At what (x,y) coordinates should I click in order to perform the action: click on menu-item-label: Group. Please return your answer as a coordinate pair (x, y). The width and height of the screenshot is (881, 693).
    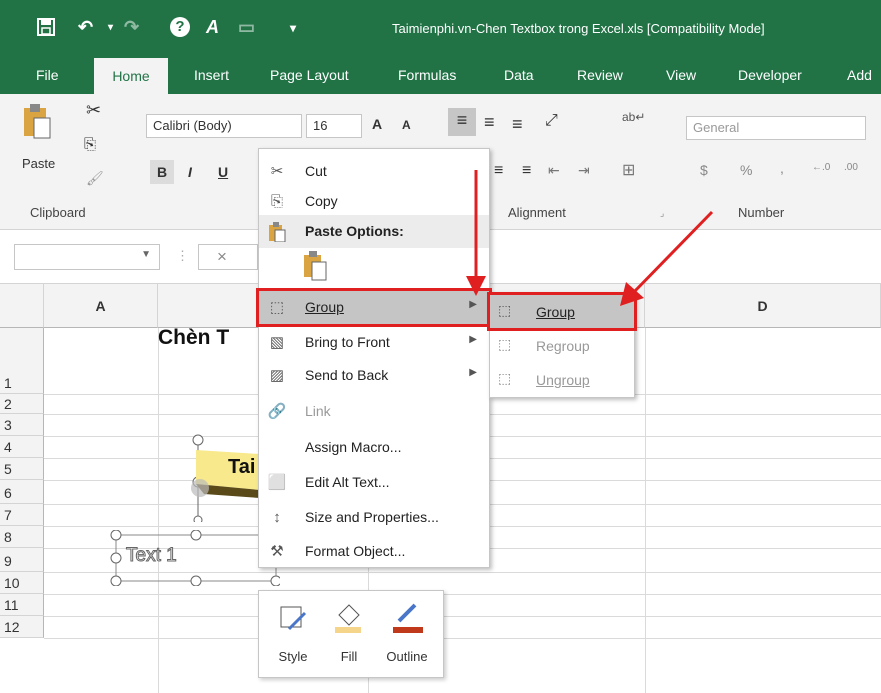
    Looking at the image, I should click on (324, 307).